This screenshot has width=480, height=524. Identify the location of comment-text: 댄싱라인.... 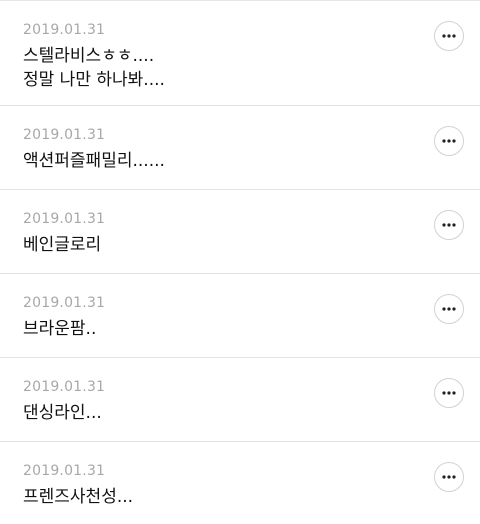
(62, 413).